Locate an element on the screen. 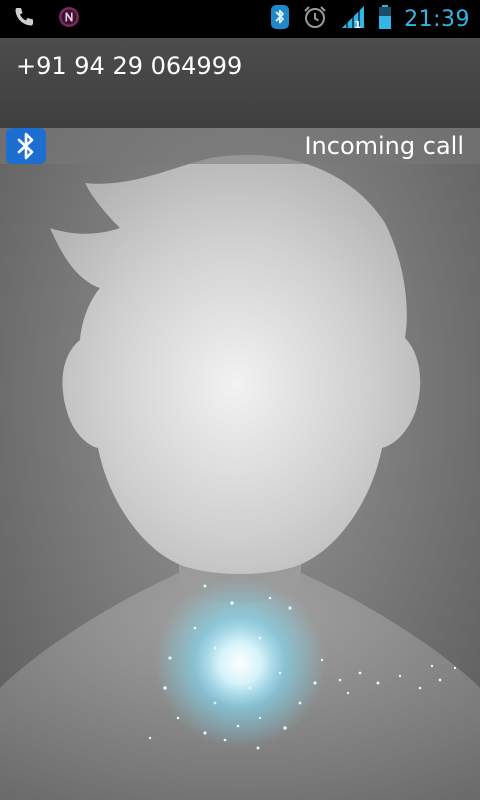  call-state-label: Incoming call is located at coordinates (384, 146).